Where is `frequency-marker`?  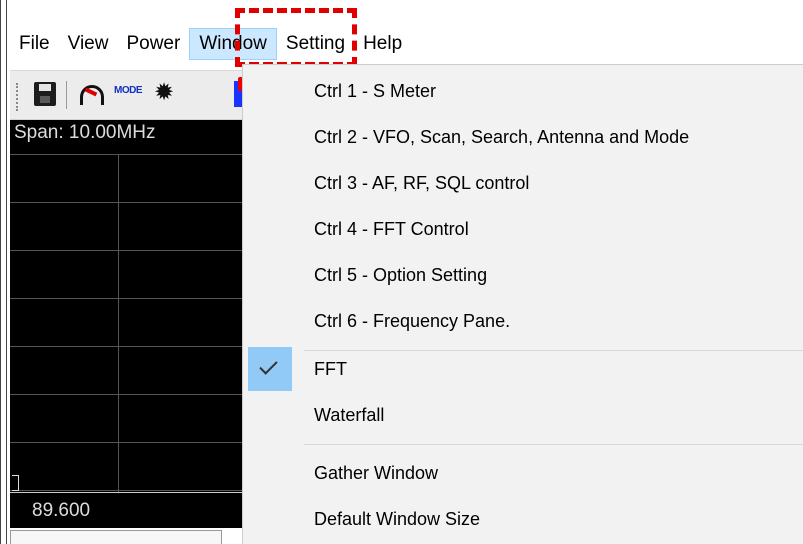
frequency-marker is located at coordinates (15, 483).